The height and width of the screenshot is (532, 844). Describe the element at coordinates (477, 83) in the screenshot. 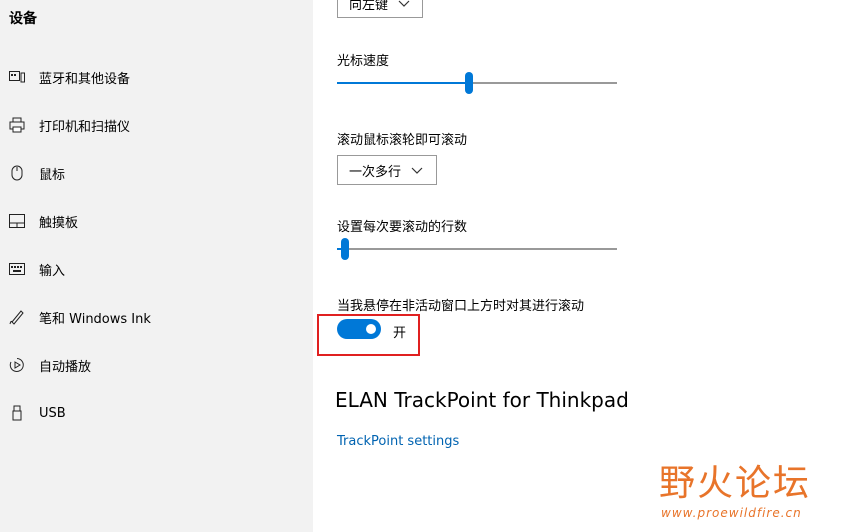

I see `cursor-speed-slider` at that location.